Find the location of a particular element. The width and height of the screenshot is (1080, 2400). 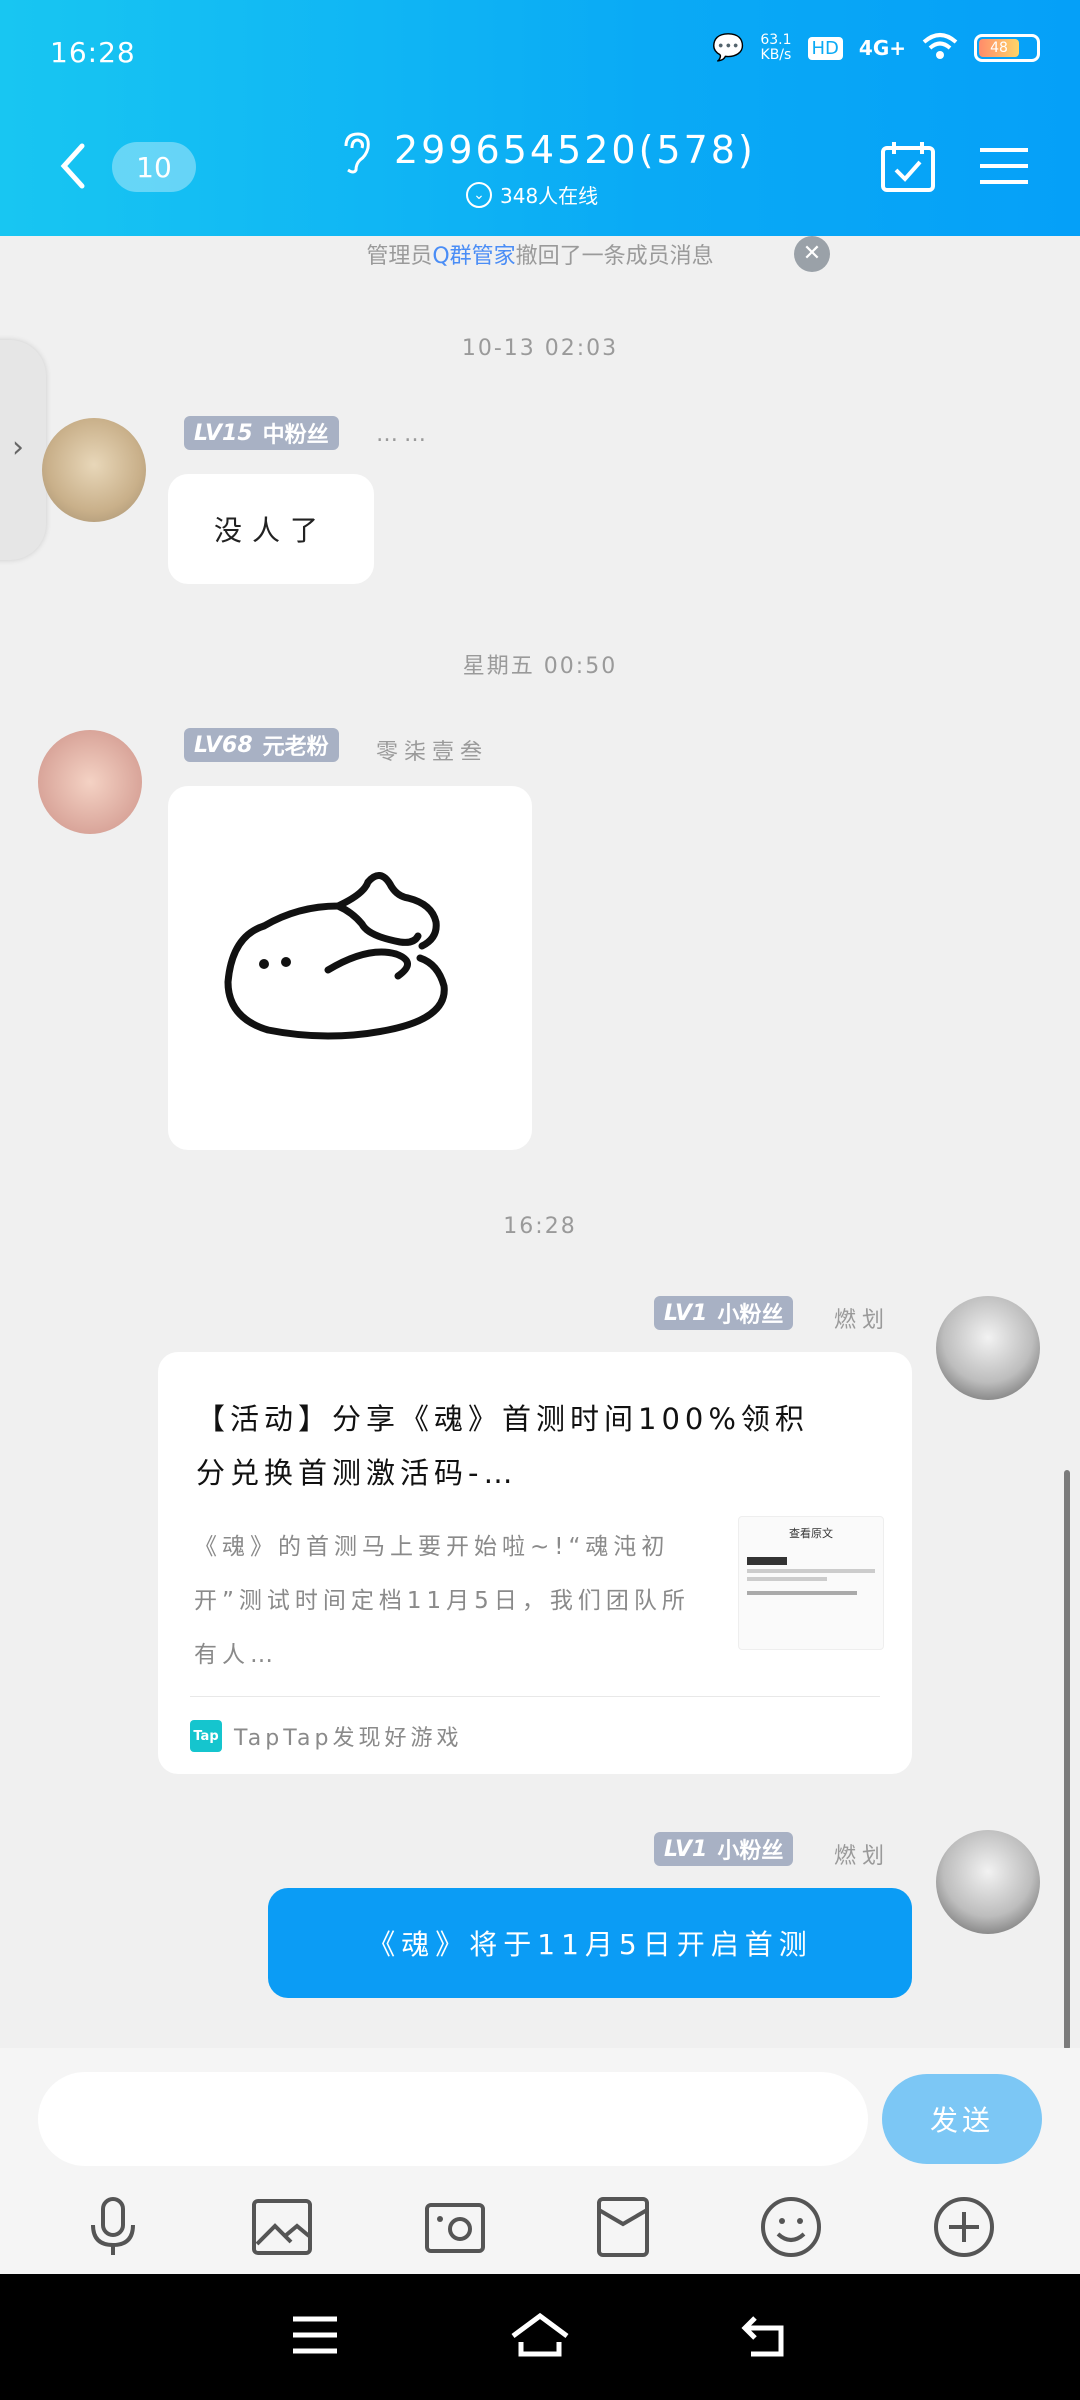

send-button: 发送 is located at coordinates (962, 2119).